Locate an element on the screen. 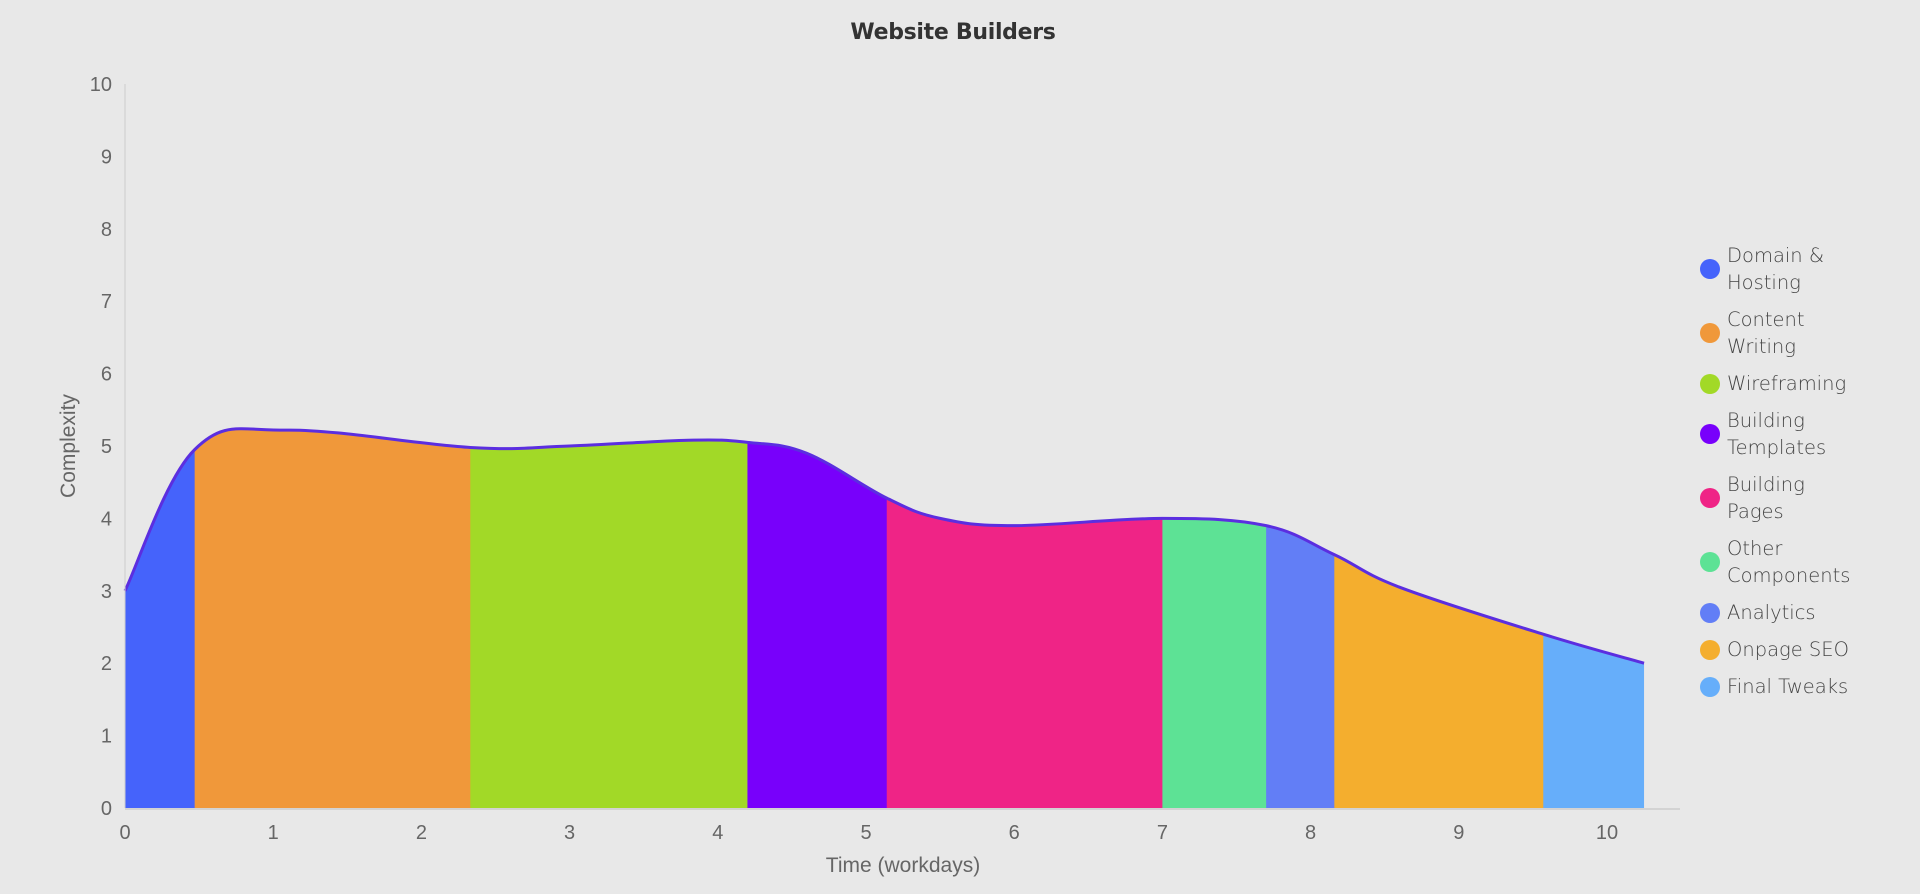 The height and width of the screenshot is (894, 1920). x-axis-label: Time (workdays) is located at coordinates (903, 865).